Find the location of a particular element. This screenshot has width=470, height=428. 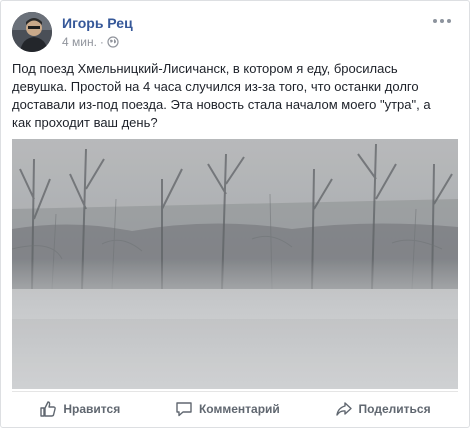

like-button: Нравится is located at coordinates (79, 409).